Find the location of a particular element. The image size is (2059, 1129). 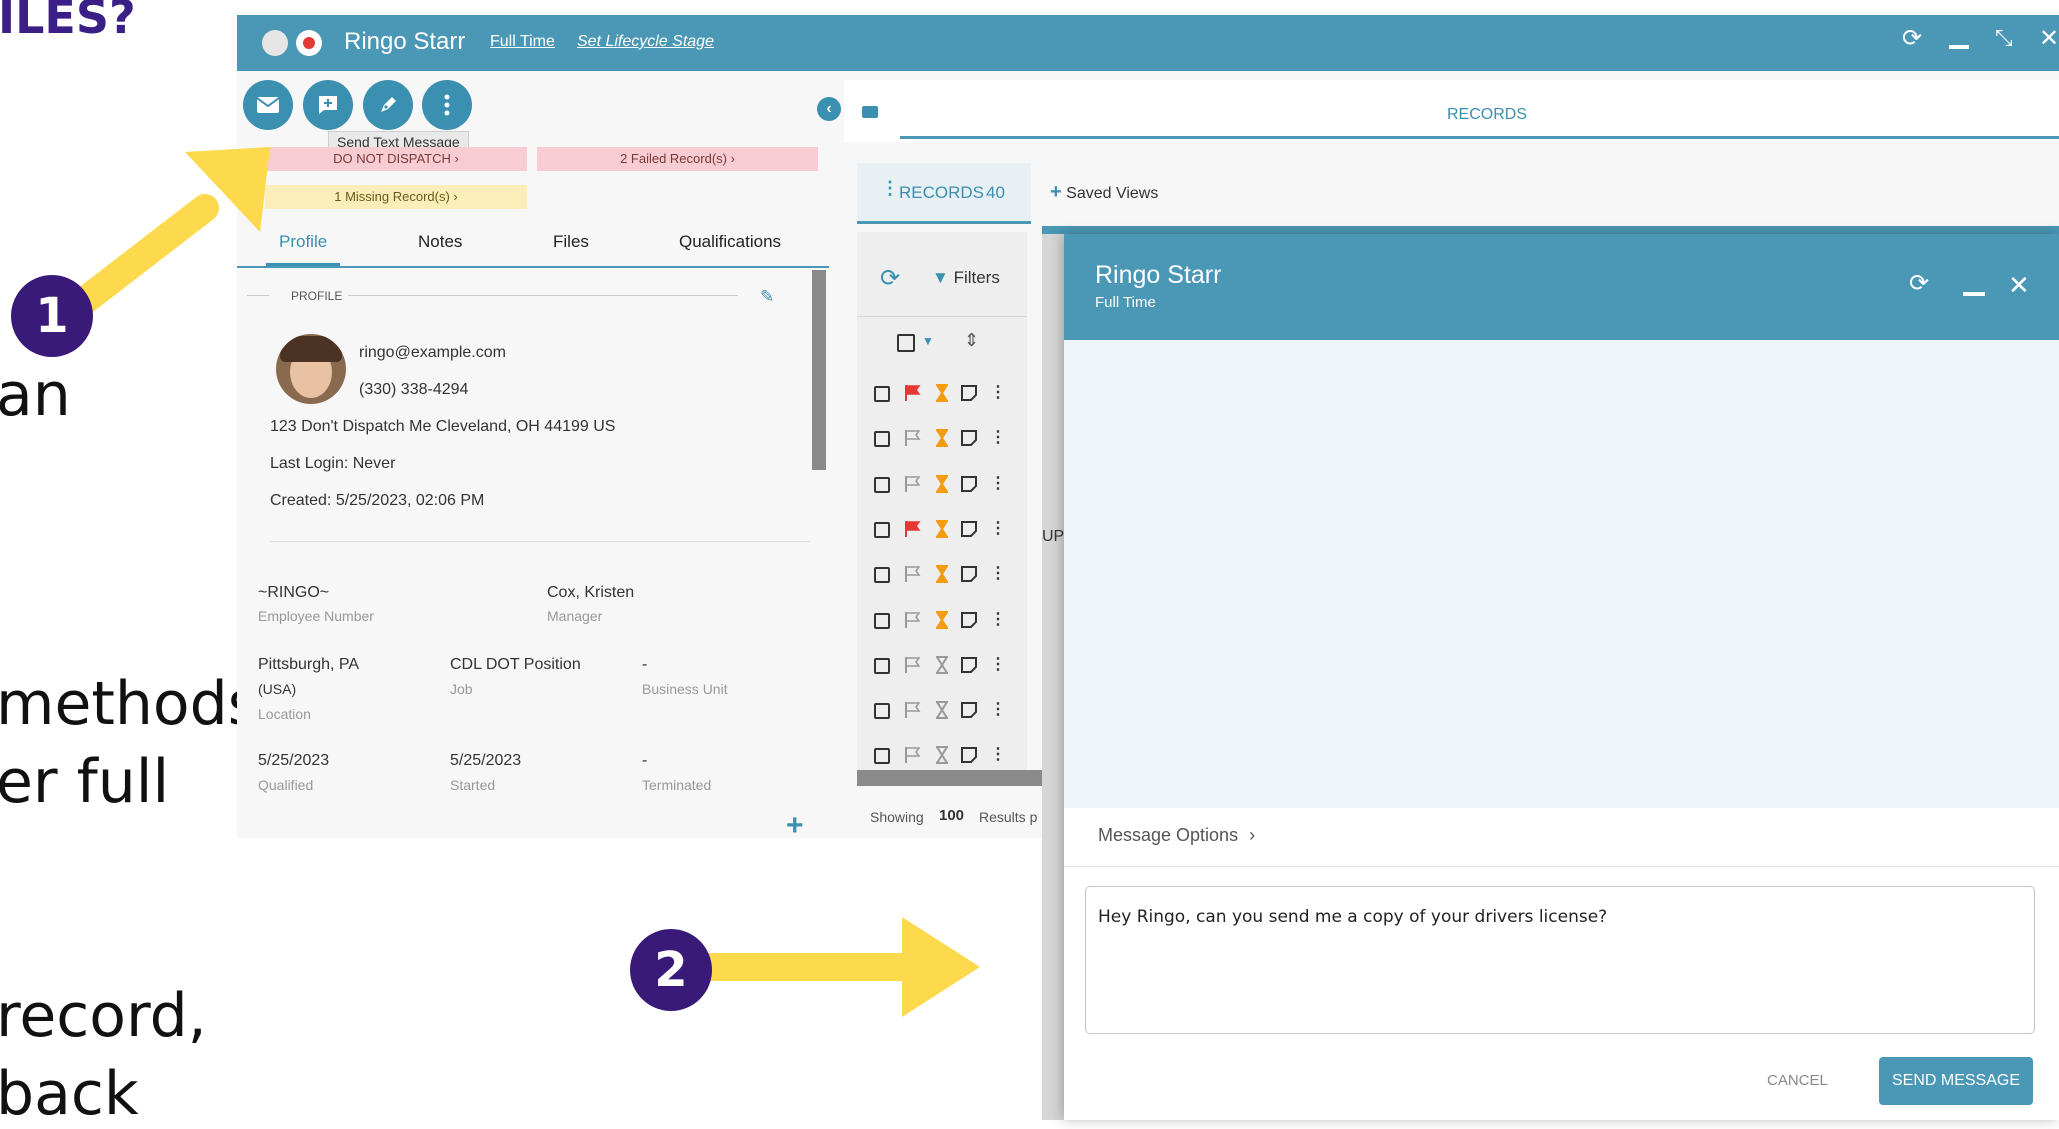

failed-records-alert: 2 Failed Record(s) › is located at coordinates (677, 159).